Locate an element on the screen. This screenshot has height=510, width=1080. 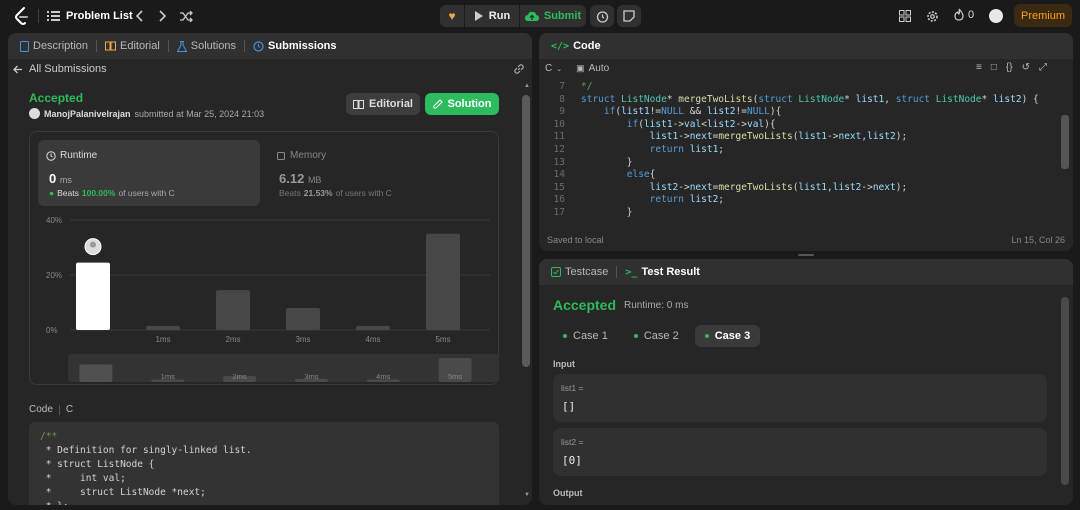
code-line: * struct ListNode *next; is located at coordinates (123, 492).